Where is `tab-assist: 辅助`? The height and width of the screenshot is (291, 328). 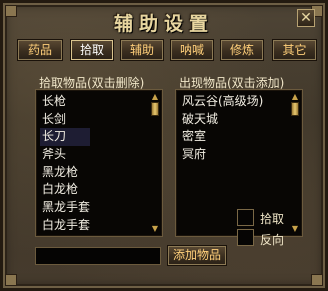
tab-assist: 辅助 is located at coordinates (142, 50).